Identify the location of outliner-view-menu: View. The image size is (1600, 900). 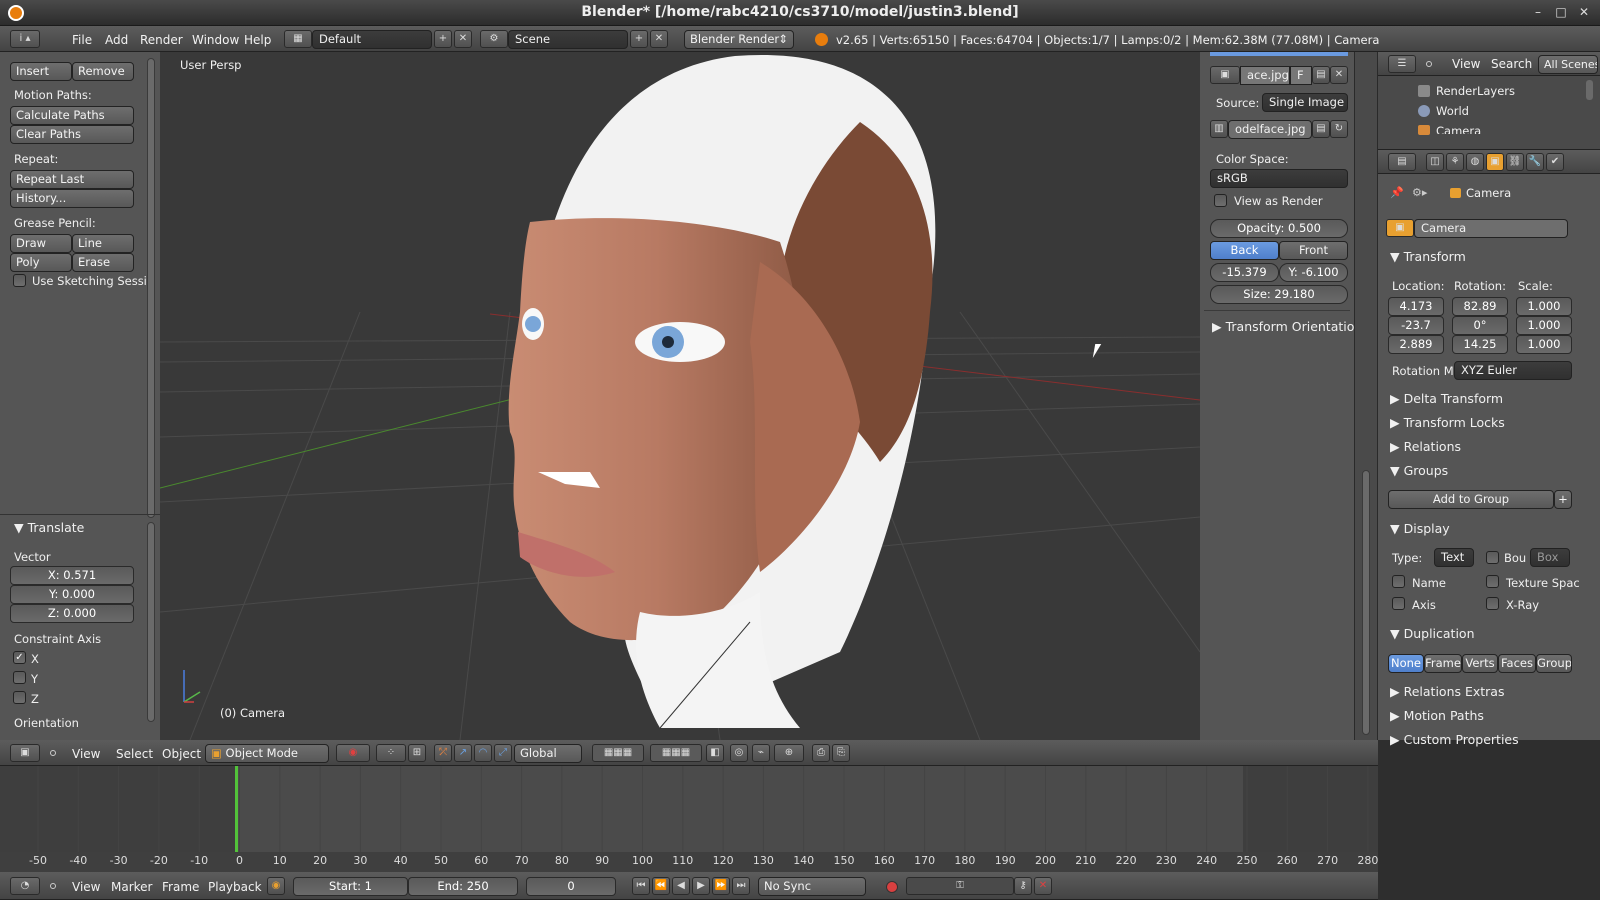
(1466, 64).